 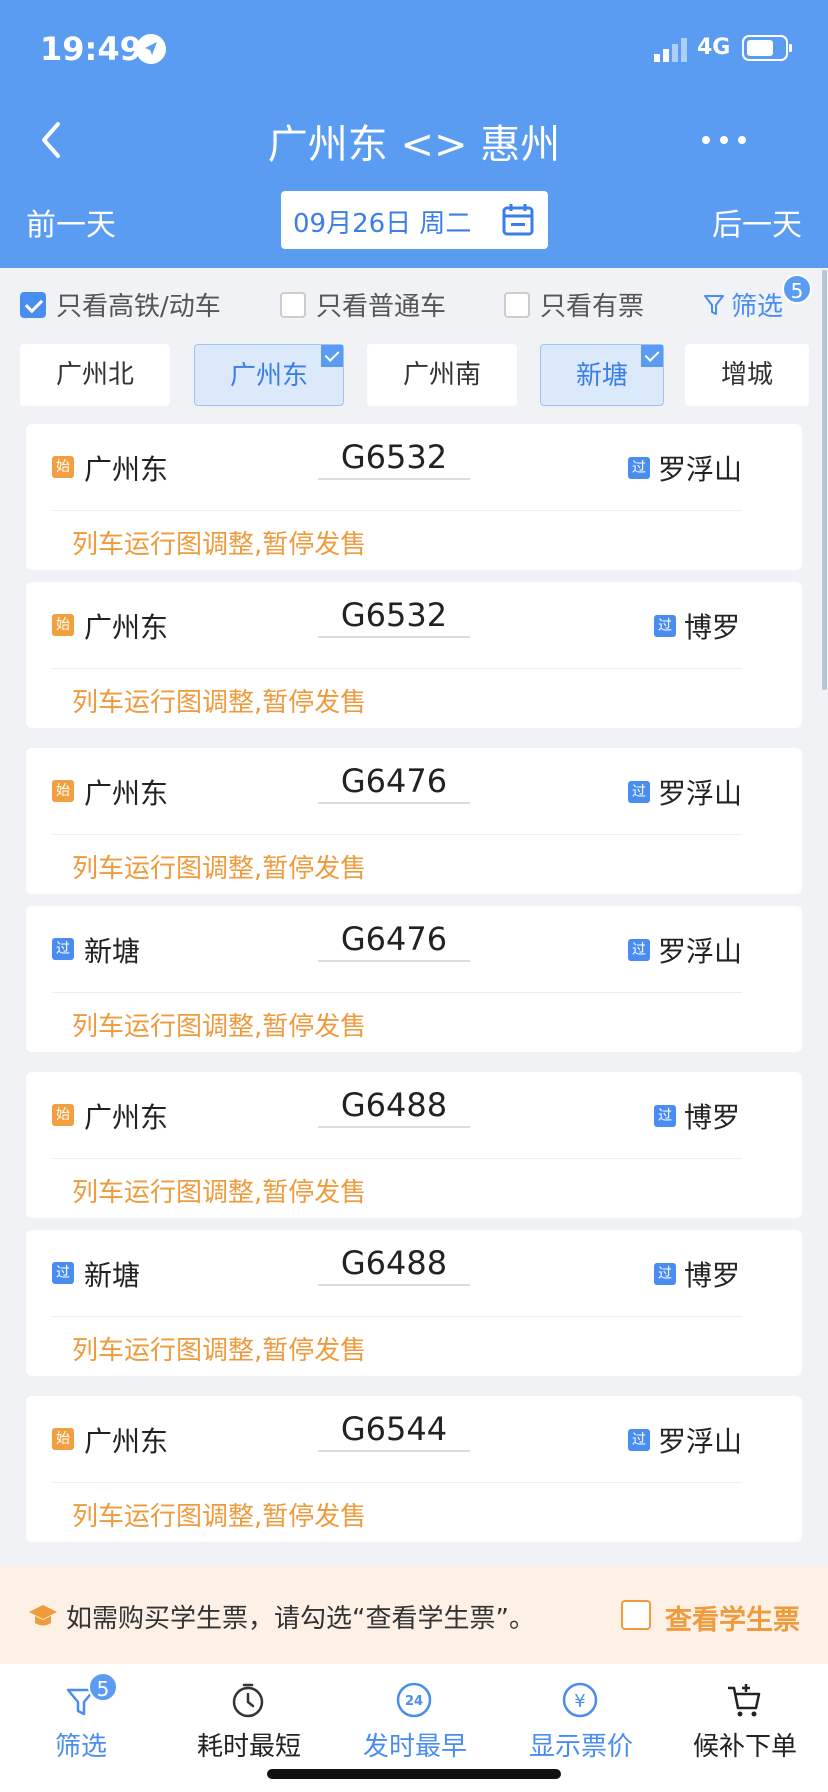 I want to click on nav-label: 筛选, so click(x=80, y=1747).